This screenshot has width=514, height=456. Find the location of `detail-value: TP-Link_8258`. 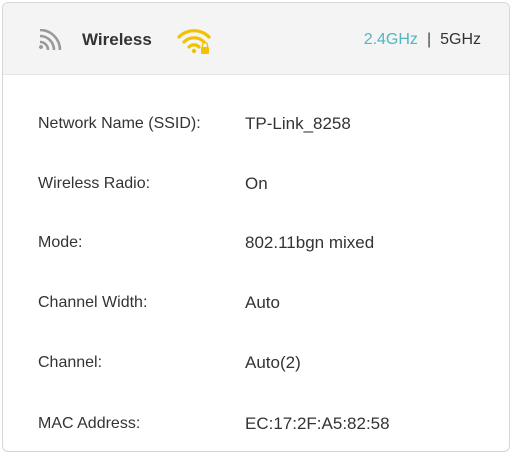

detail-value: TP-Link_8258 is located at coordinates (298, 123).